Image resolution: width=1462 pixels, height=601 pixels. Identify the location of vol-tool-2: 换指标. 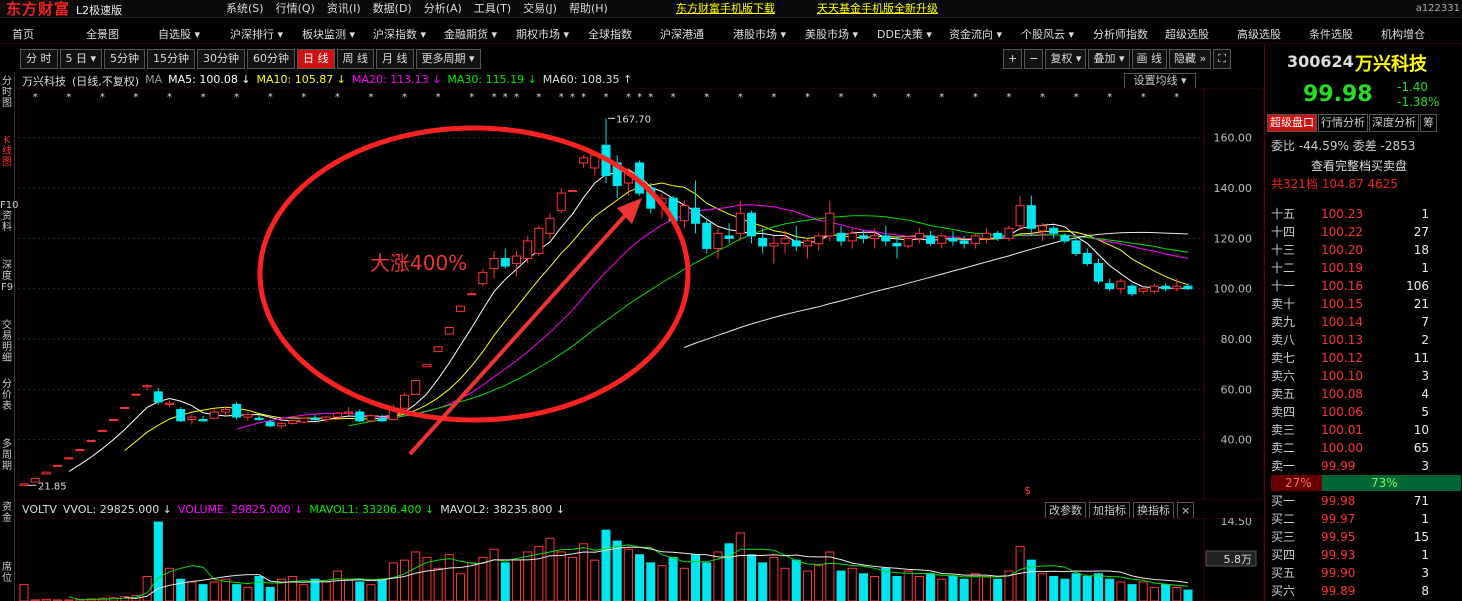
(1153, 510).